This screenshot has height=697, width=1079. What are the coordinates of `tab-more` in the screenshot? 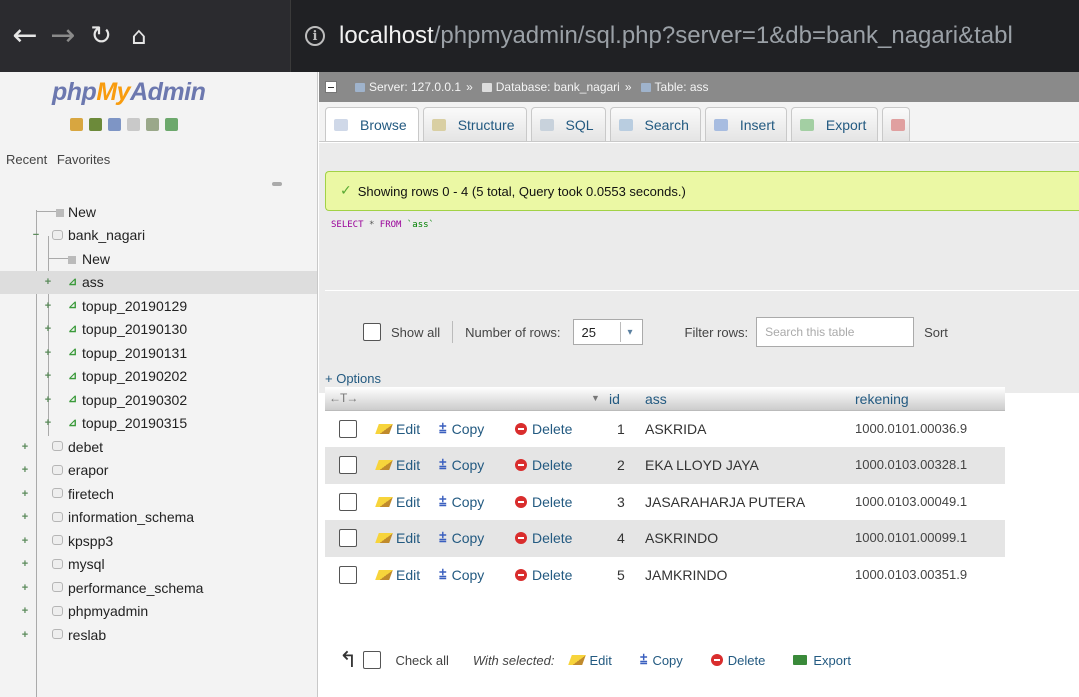 It's located at (896, 124).